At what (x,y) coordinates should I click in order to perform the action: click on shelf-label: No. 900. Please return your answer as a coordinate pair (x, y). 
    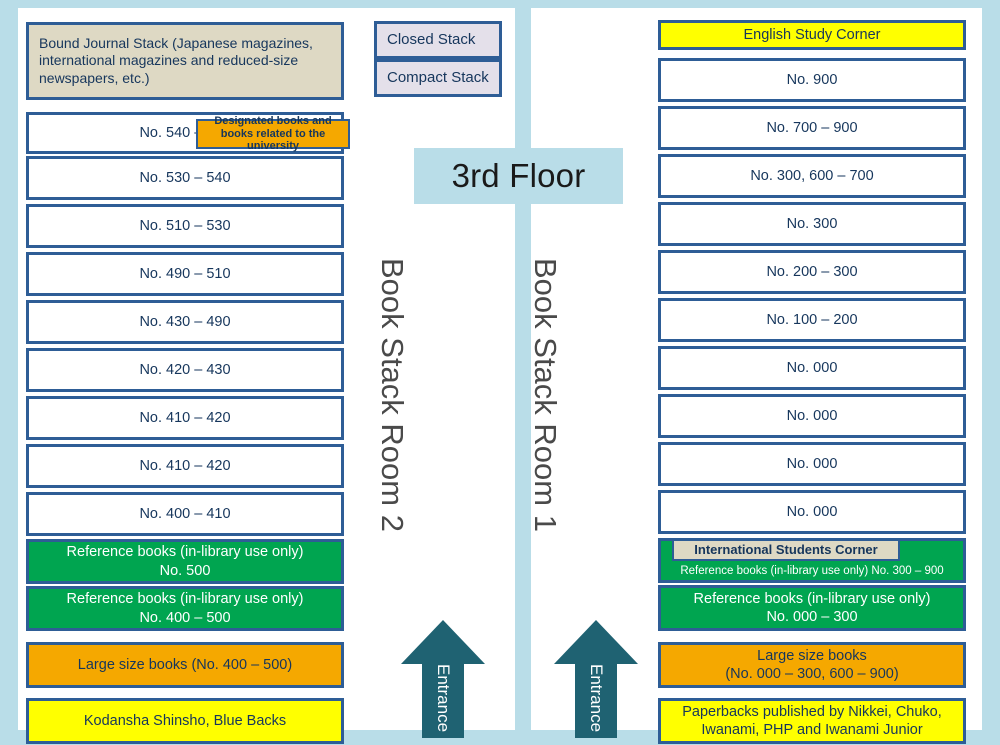
    Looking at the image, I should click on (812, 79).